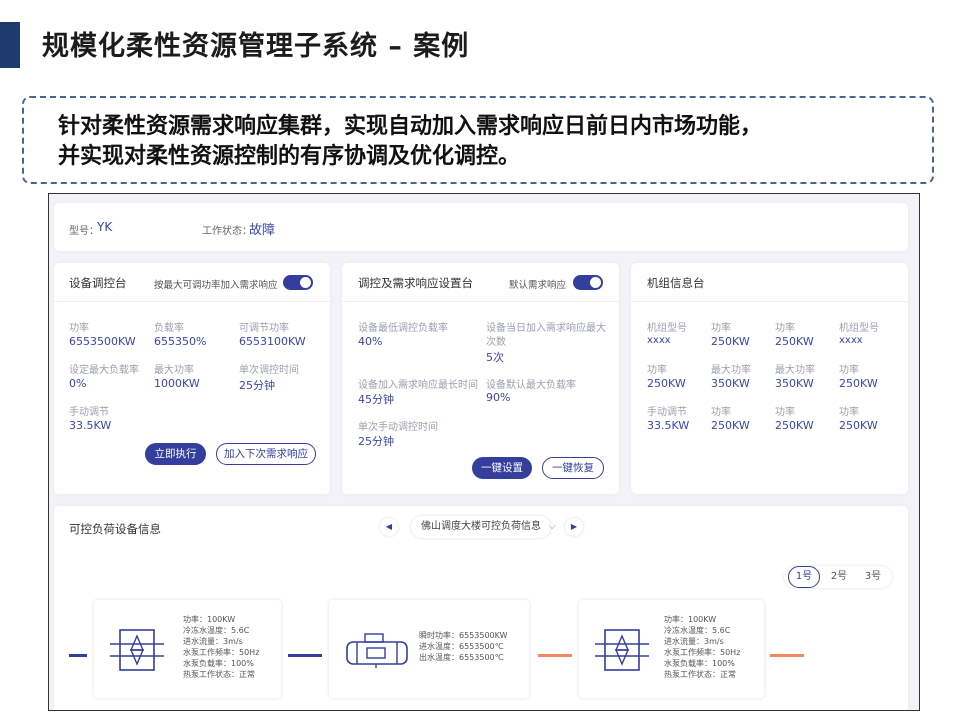 The height and width of the screenshot is (720, 960). What do you see at coordinates (676, 283) in the screenshot?
I see `unit-panel-title: 机组信息台` at bounding box center [676, 283].